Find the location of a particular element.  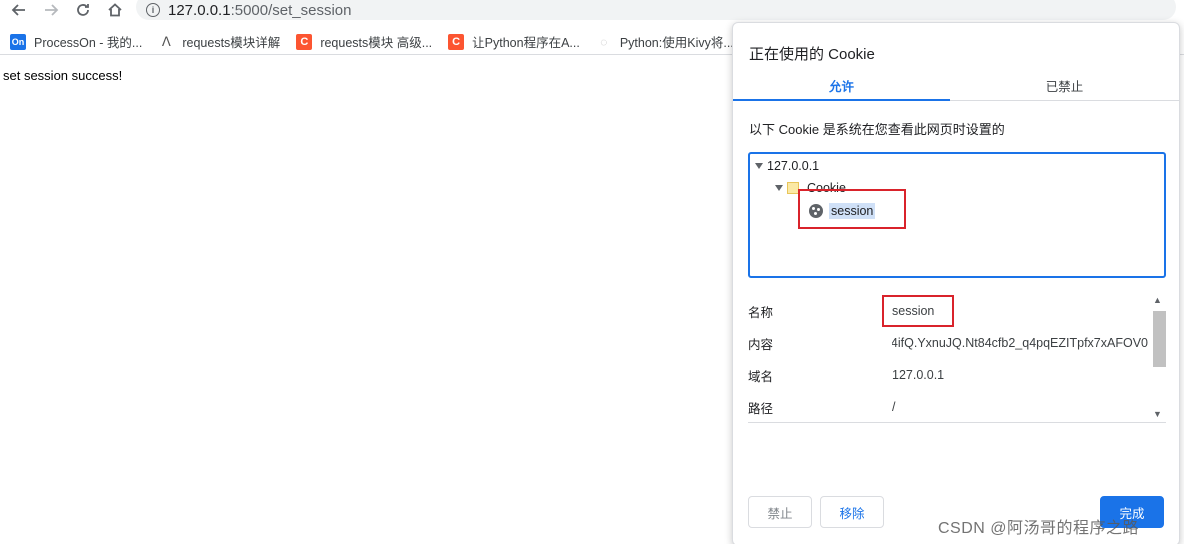

detail-row-path: 路径 / is located at coordinates (948, 406).